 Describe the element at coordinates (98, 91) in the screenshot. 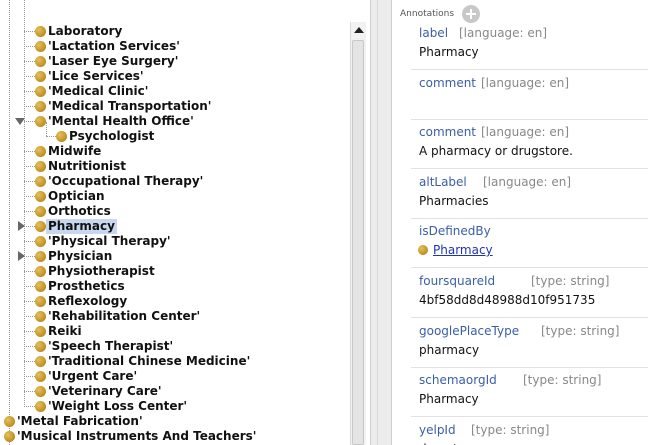

I see `tree-item-label: 'Medical Clinic'` at that location.